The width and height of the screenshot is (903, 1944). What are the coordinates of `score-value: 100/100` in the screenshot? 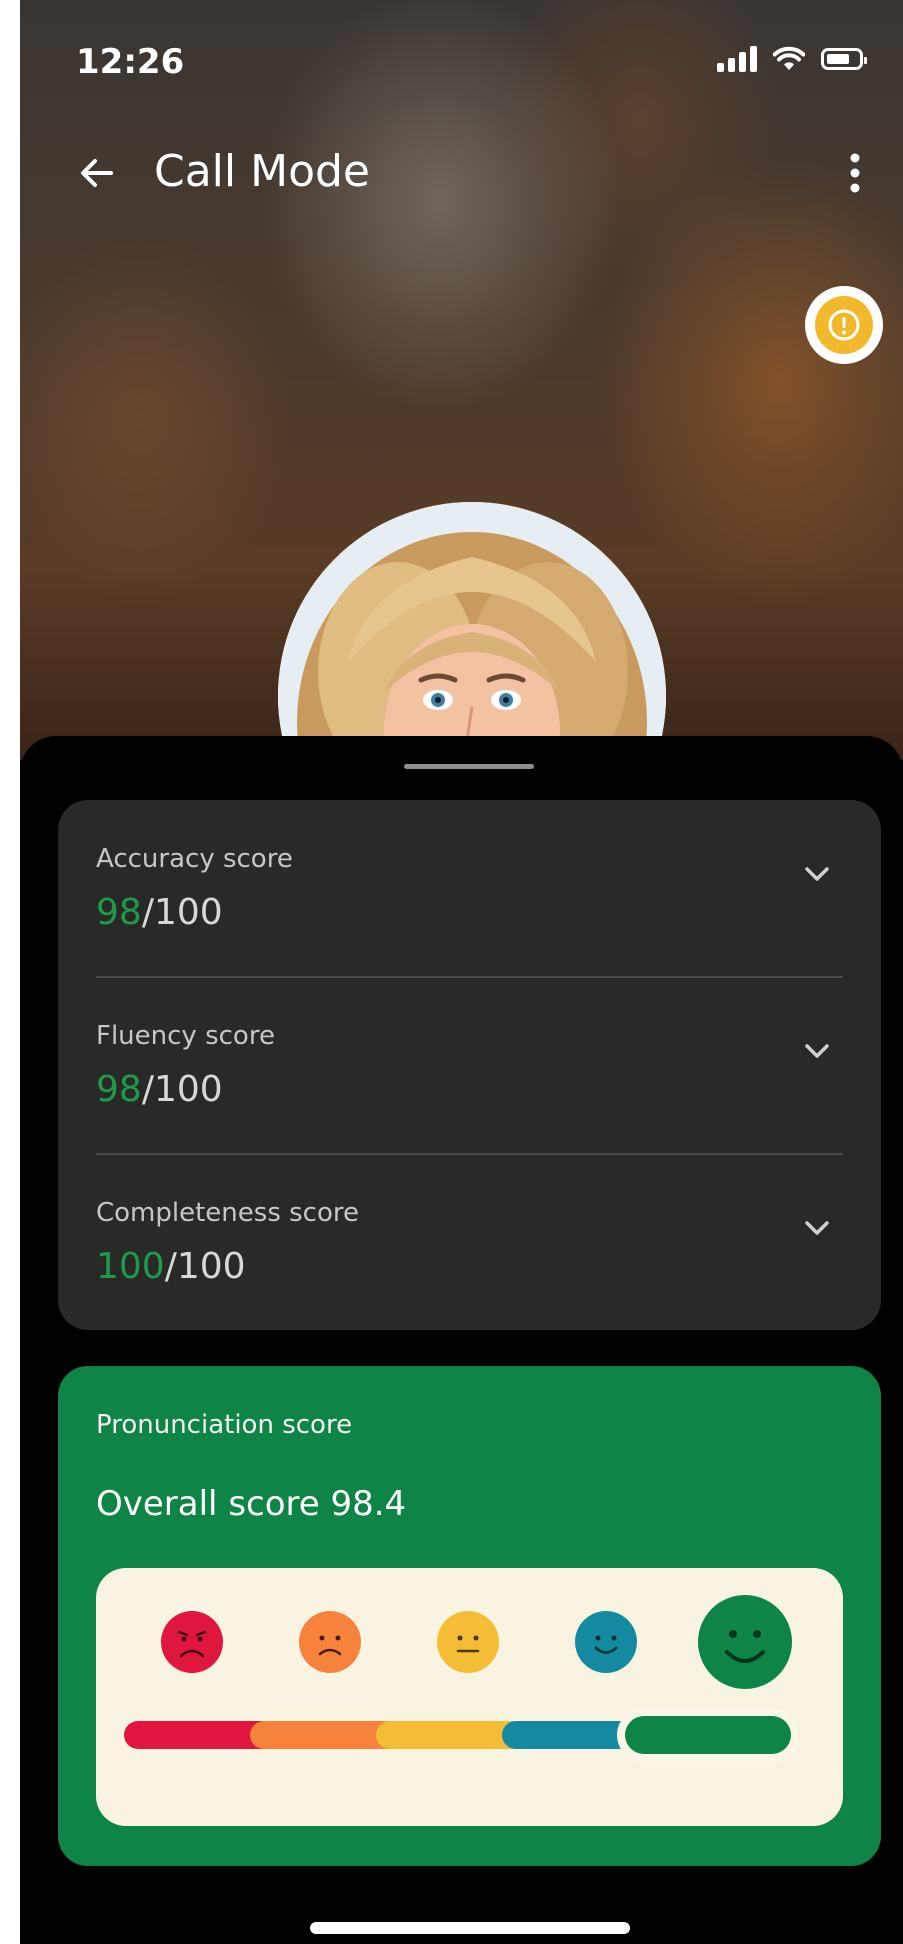 It's located at (171, 1266).